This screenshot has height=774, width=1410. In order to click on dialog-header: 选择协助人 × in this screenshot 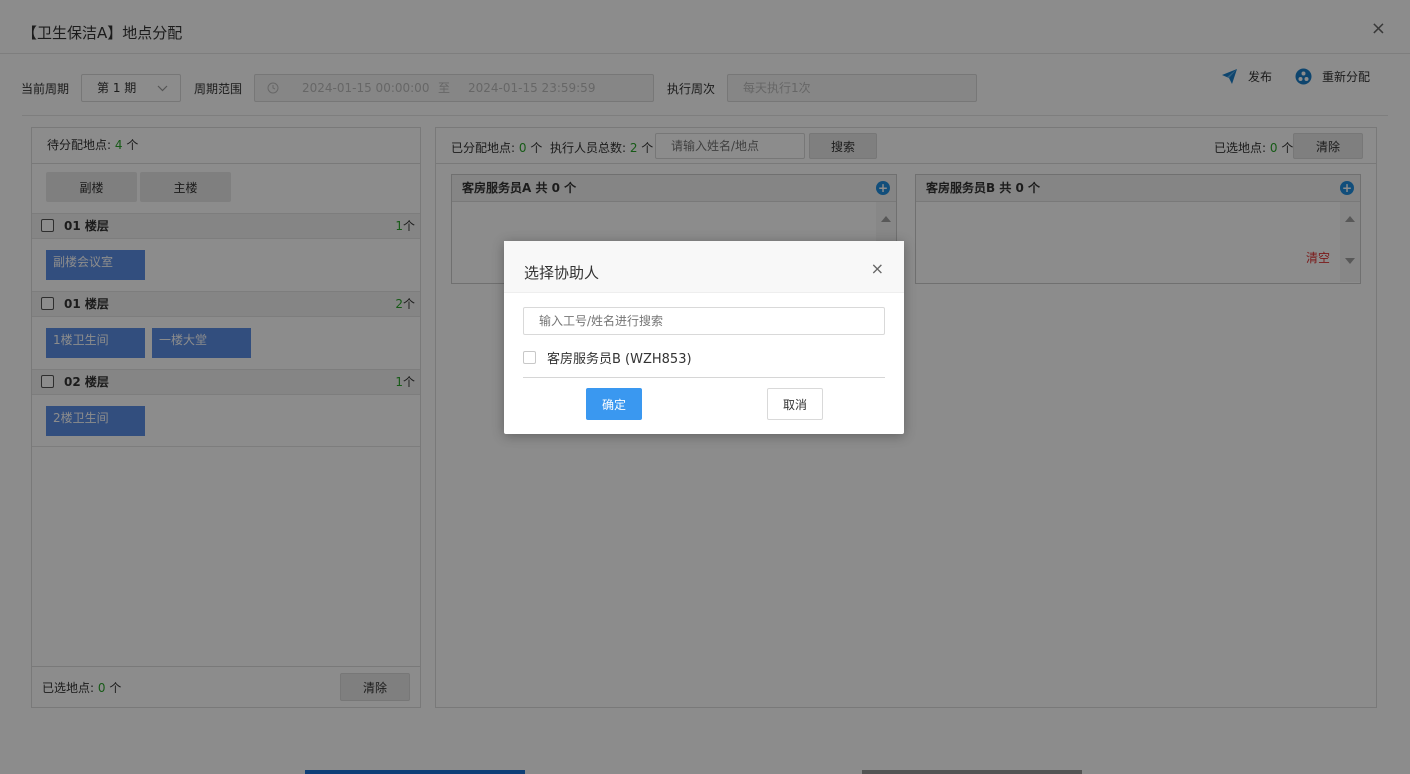, I will do `click(704, 267)`.